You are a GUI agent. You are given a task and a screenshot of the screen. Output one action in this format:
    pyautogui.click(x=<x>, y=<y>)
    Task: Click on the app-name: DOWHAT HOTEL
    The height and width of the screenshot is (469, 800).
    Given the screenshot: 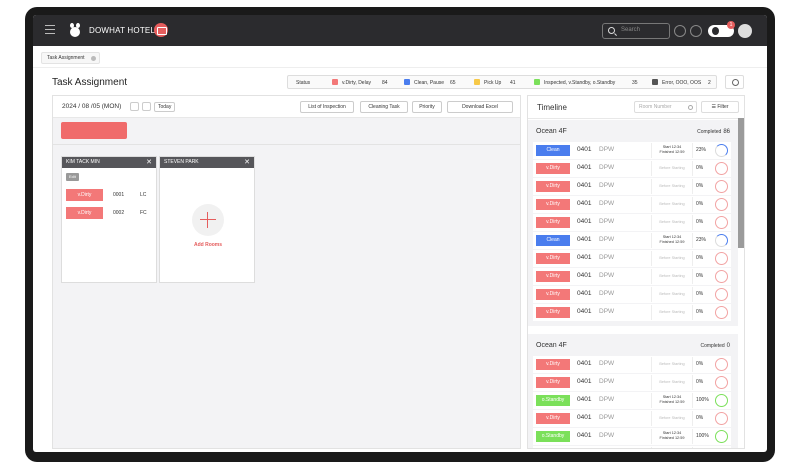 What is the action you would take?
    pyautogui.click(x=122, y=30)
    